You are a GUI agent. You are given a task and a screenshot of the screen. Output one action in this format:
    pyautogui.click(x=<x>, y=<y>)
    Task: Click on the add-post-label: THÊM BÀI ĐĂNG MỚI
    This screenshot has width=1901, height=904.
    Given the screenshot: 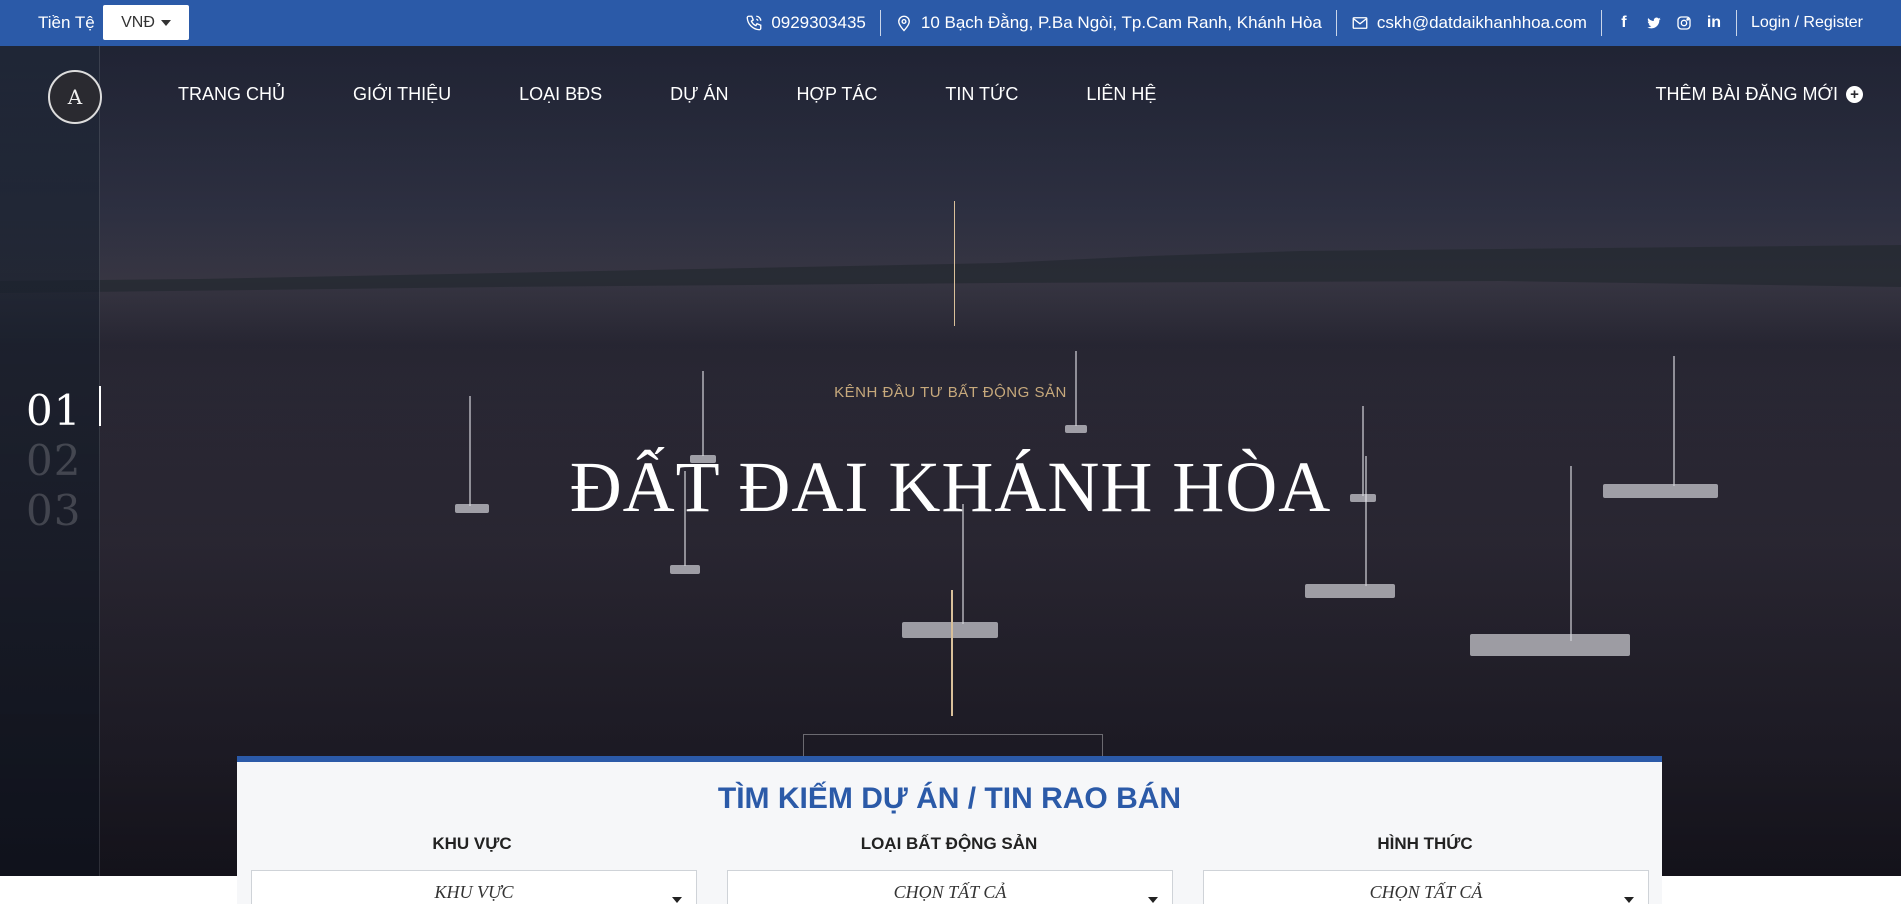 What is the action you would take?
    pyautogui.click(x=1746, y=94)
    